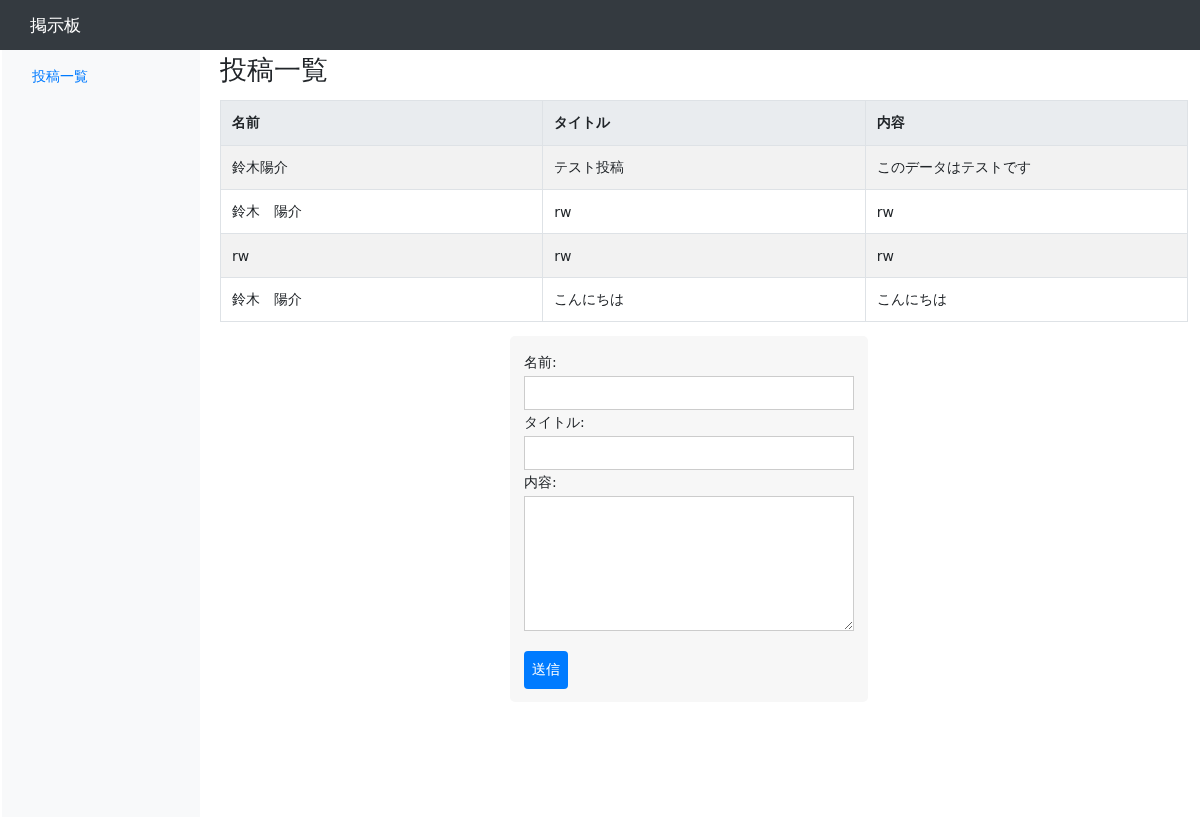 The image size is (1200, 817). I want to click on field-label: タイトル:, so click(555, 422).